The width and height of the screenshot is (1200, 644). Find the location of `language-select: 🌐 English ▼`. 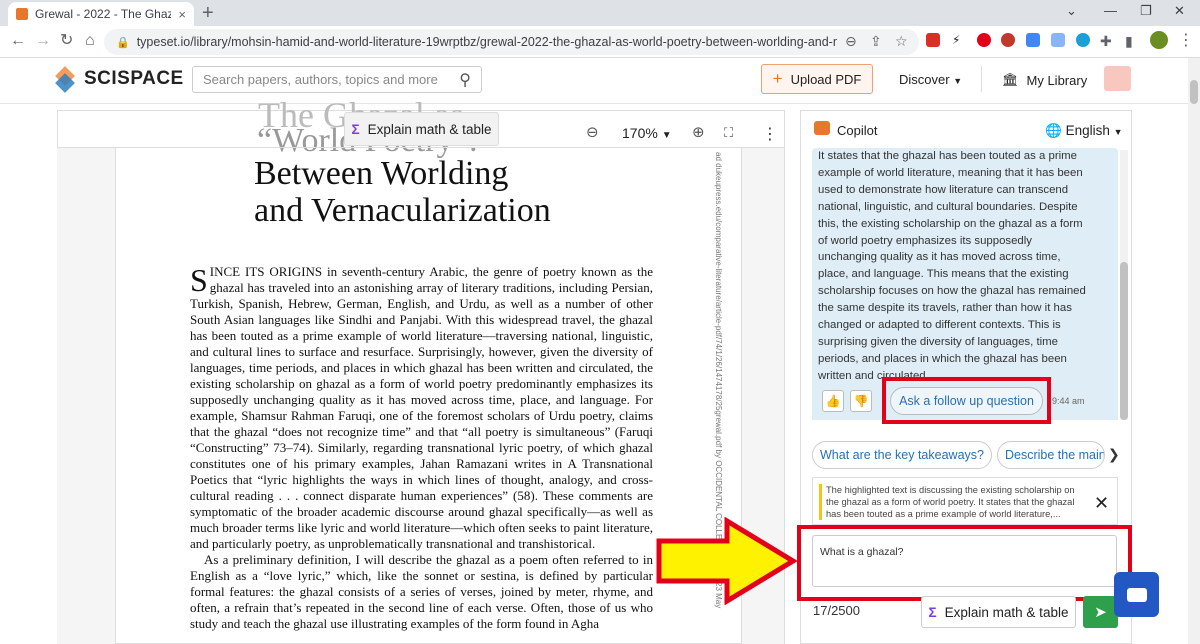

language-select: 🌐 English ▼ is located at coordinates (1084, 131).